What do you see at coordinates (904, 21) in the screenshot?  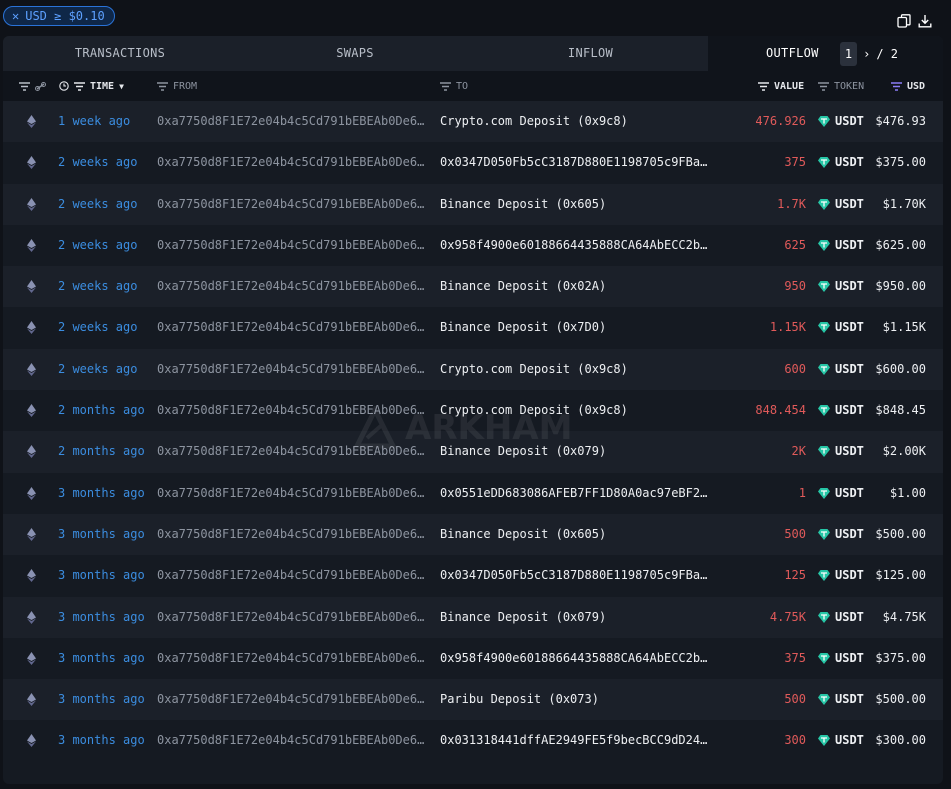 I see `copy-icon` at bounding box center [904, 21].